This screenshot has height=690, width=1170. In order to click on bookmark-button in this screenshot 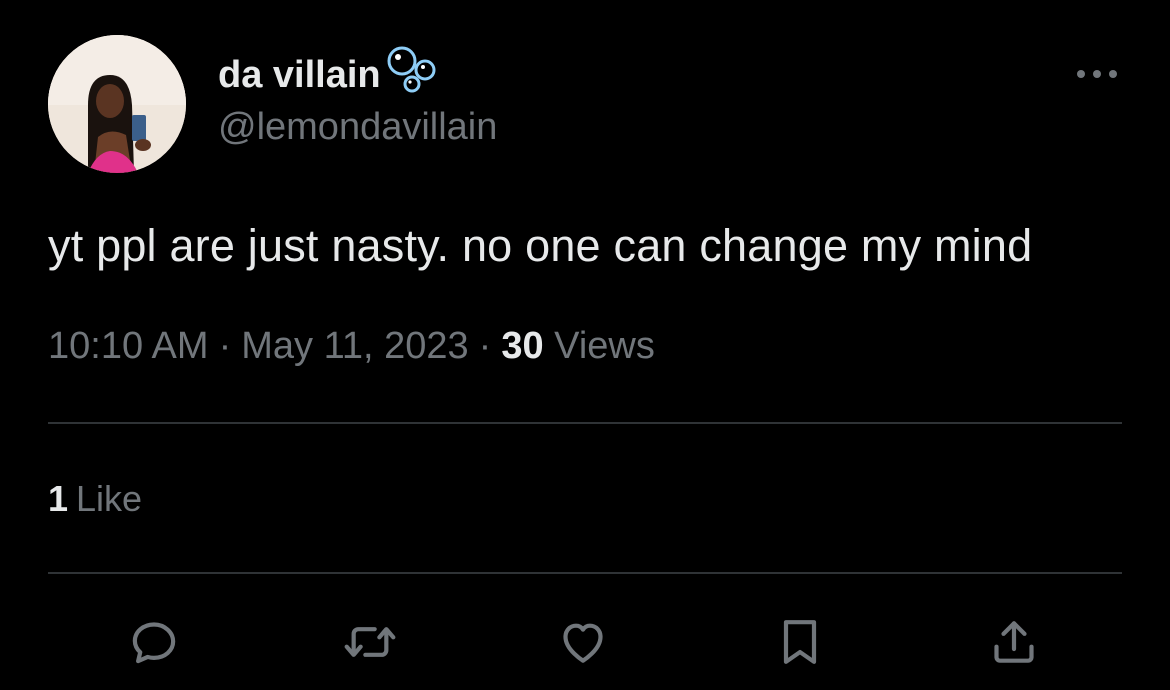, I will do `click(800, 642)`.